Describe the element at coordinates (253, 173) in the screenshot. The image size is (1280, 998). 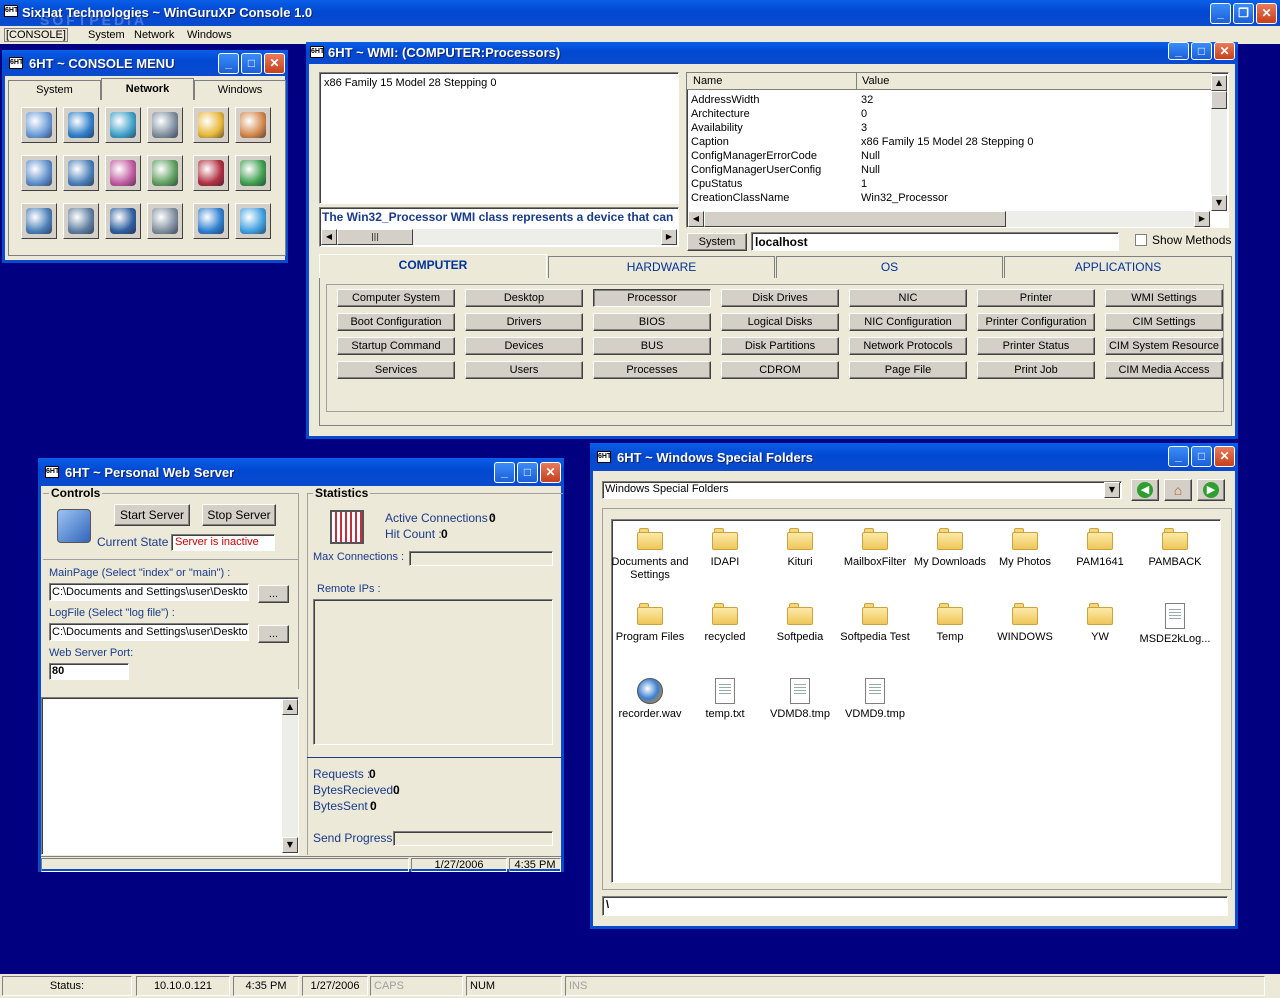
I see `chart-icon` at that location.